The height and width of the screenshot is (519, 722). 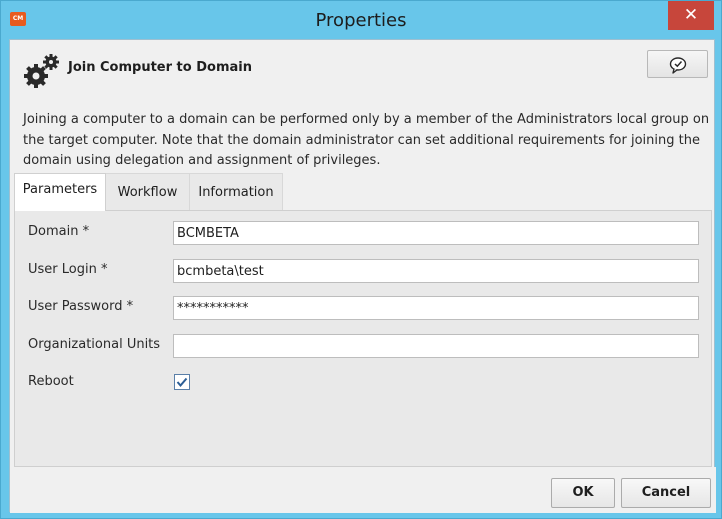 I want to click on reboot-checkbox, so click(x=182, y=382).